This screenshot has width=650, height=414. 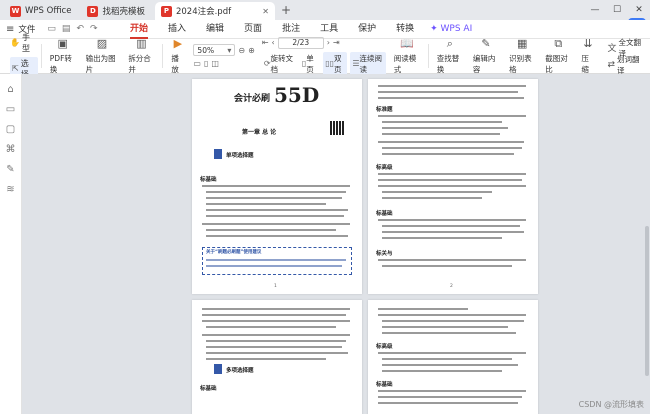 I want to click on zoom-in-icon: ⊕, so click(x=251, y=50).